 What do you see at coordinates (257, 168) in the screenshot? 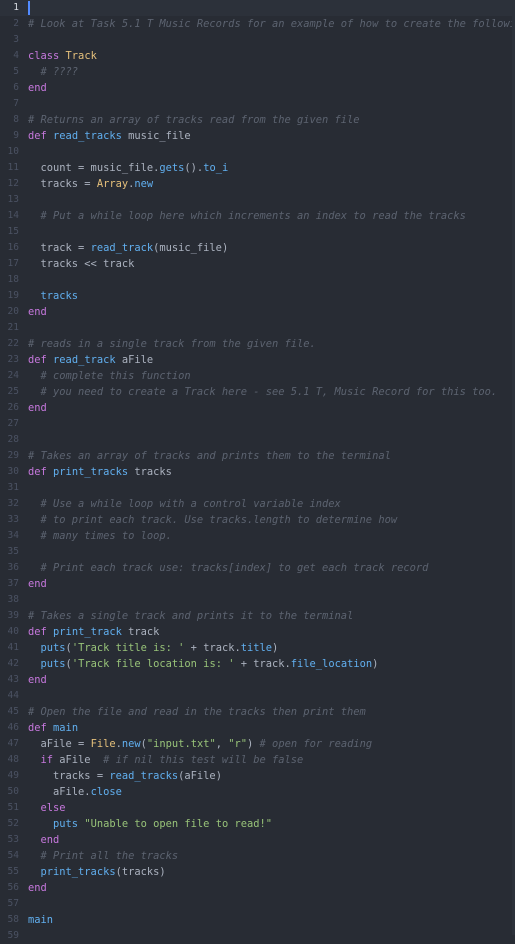
I see `code-line: 11 count = music_file.gets().to_i` at bounding box center [257, 168].